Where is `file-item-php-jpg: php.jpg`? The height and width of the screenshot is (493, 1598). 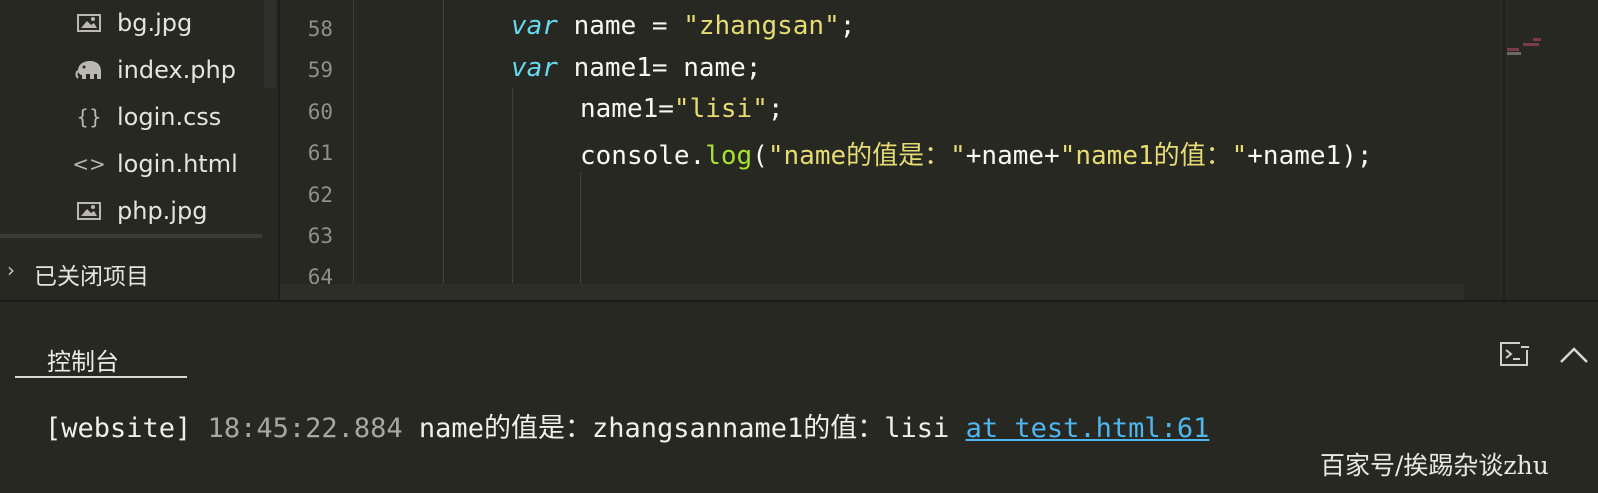 file-item-php-jpg: php.jpg is located at coordinates (131, 211).